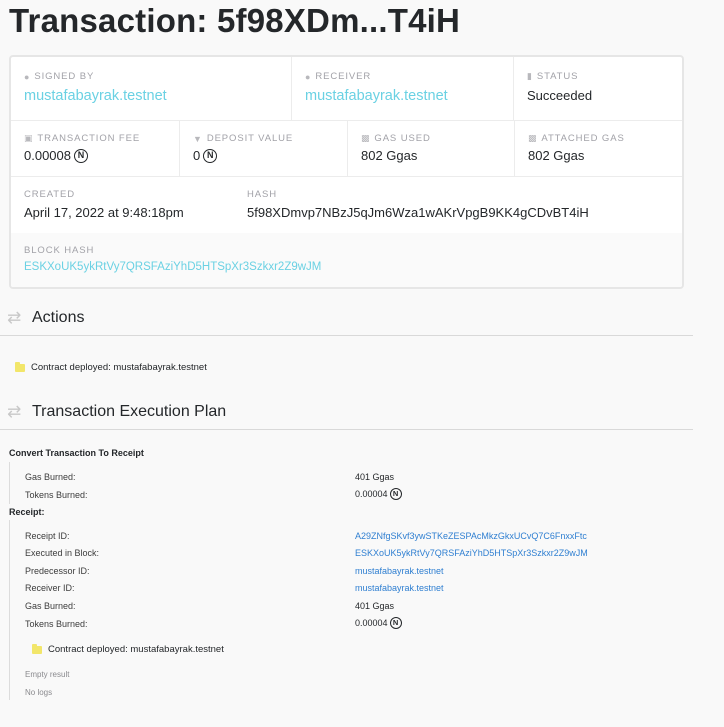  What do you see at coordinates (430, 148) in the screenshot?
I see `gas-used-cell: ▩ GAS USED 802 Ggas` at bounding box center [430, 148].